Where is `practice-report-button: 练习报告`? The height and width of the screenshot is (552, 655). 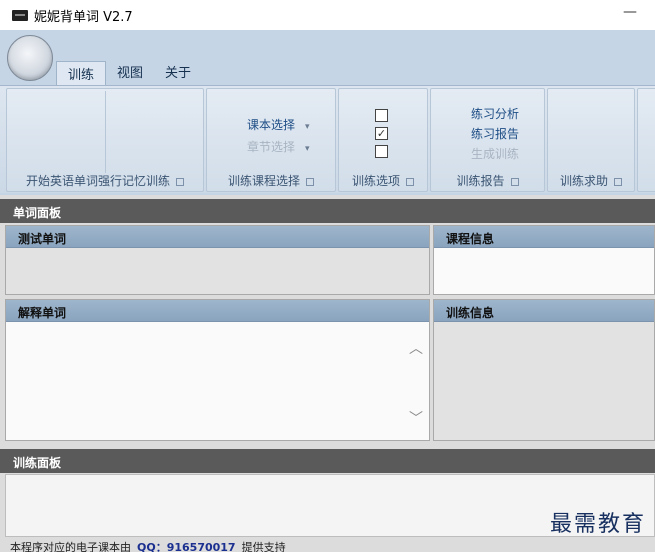 practice-report-button: 练习报告 is located at coordinates (495, 133).